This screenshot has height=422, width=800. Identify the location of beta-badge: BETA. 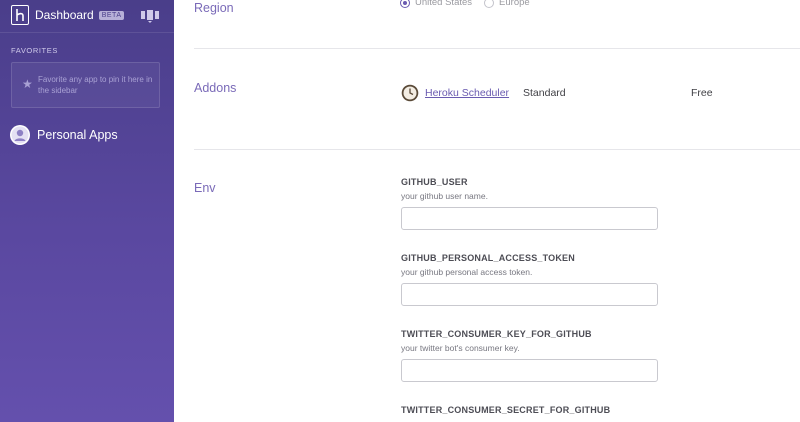
(111, 15).